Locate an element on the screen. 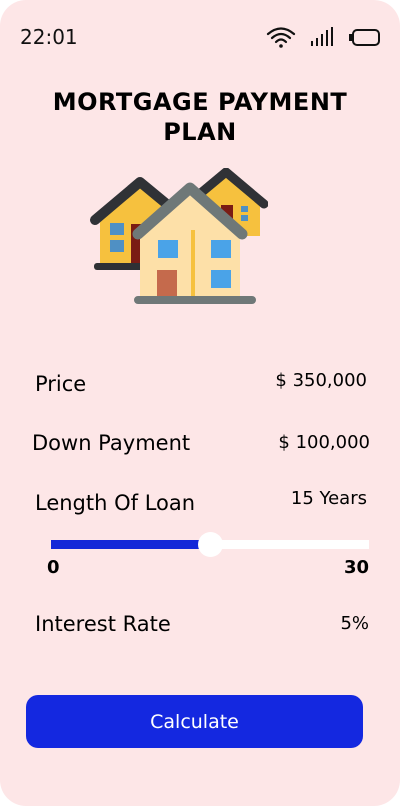 This screenshot has width=400, height=806. page-title: MORTGAGE PAYMENT PLAN is located at coordinates (200, 117).